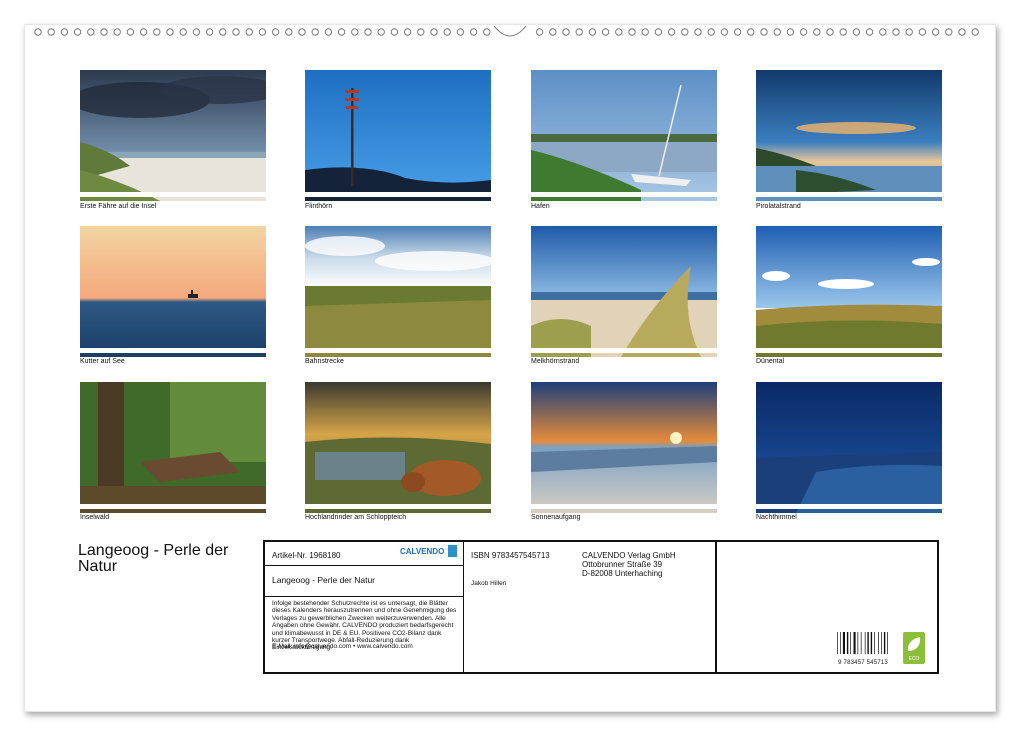  What do you see at coordinates (173, 447) in the screenshot?
I see `photo-inselwald` at bounding box center [173, 447].